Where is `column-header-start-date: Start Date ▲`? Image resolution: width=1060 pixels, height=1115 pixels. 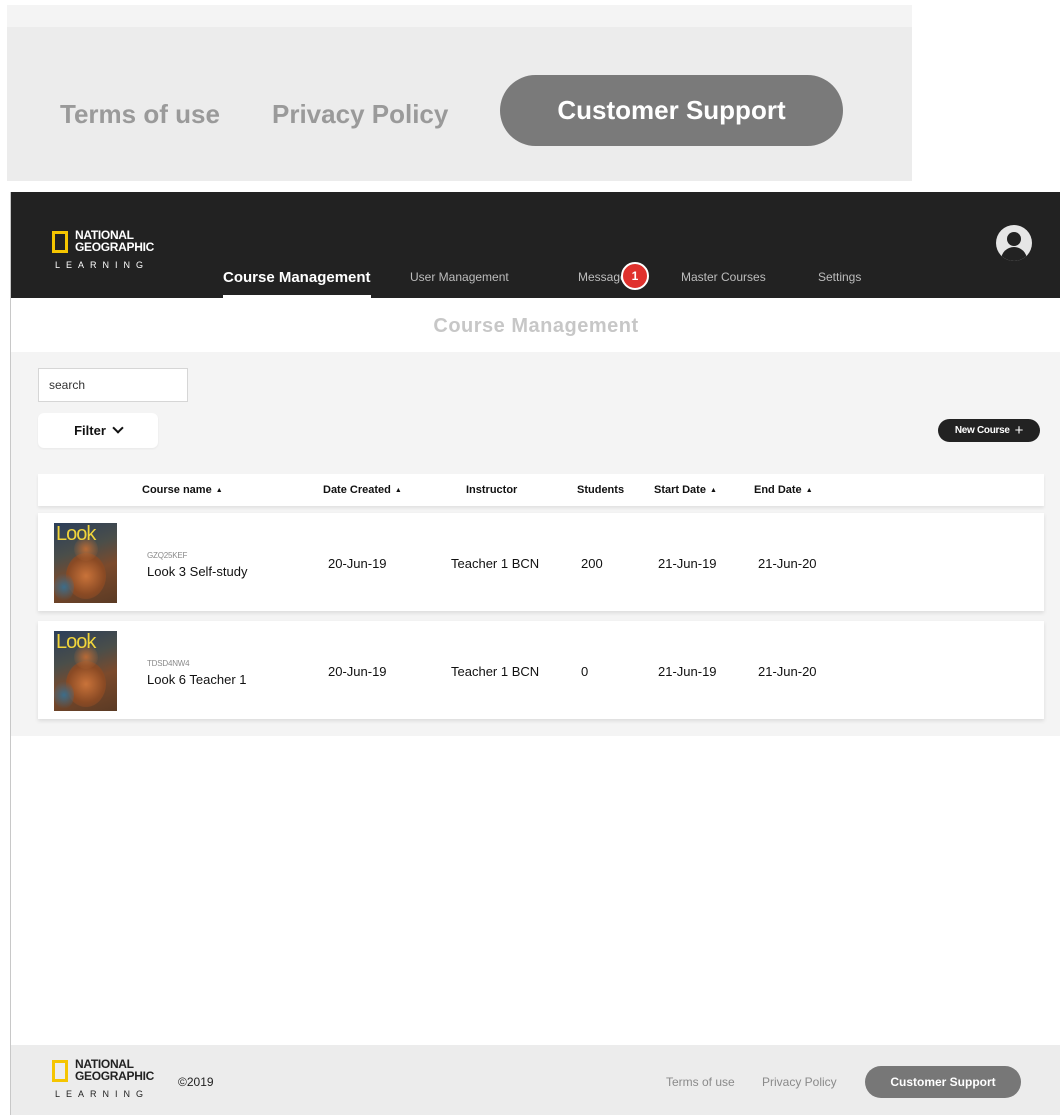 column-header-start-date: Start Date ▲ is located at coordinates (685, 490).